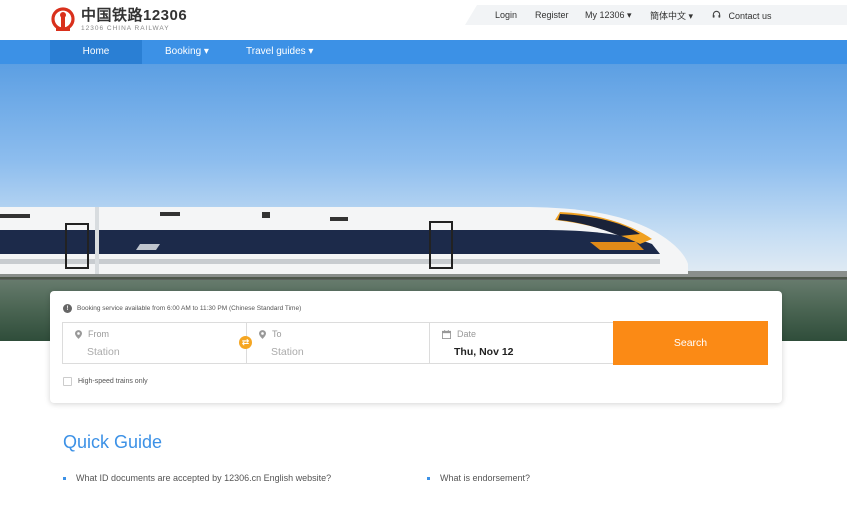 This screenshot has height=517, width=847. I want to click on search-fields: From Station To Station Date Thu, Nov 12, so click(338, 343).